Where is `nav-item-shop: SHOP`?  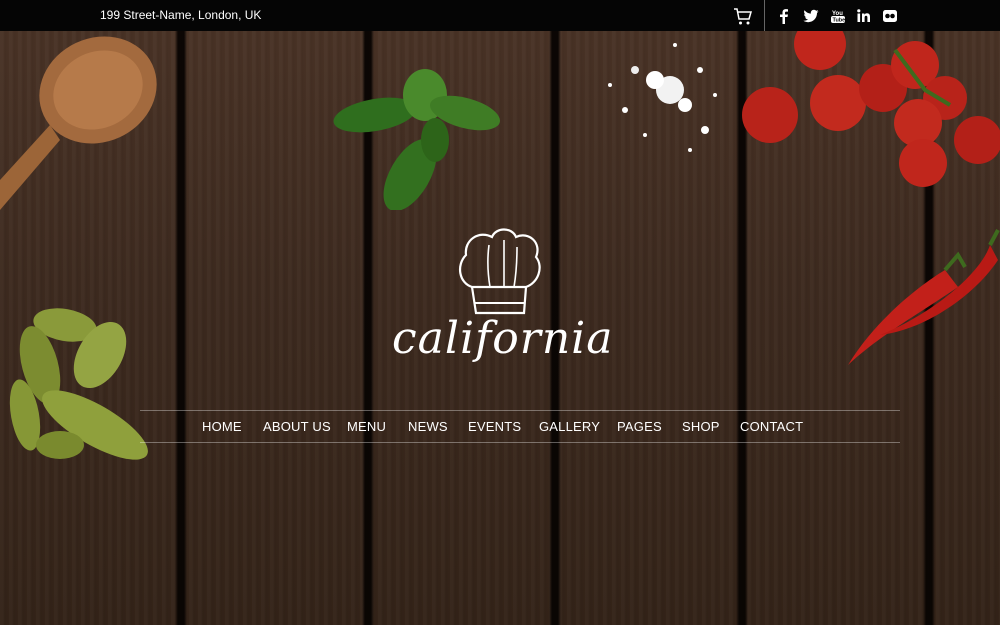
nav-item-shop: SHOP is located at coordinates (701, 426).